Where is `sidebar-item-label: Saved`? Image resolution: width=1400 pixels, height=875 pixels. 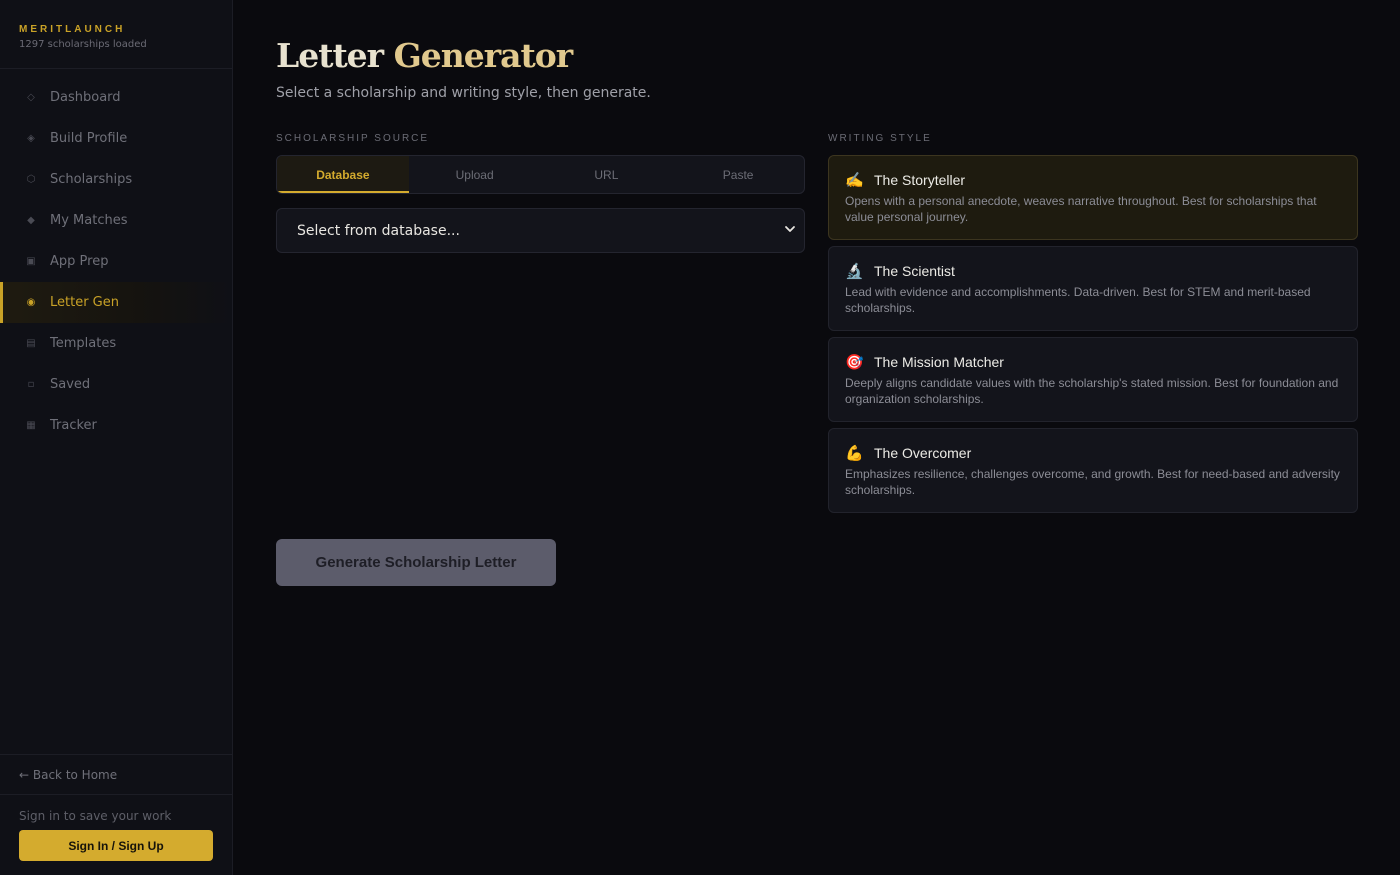 sidebar-item-label: Saved is located at coordinates (70, 384).